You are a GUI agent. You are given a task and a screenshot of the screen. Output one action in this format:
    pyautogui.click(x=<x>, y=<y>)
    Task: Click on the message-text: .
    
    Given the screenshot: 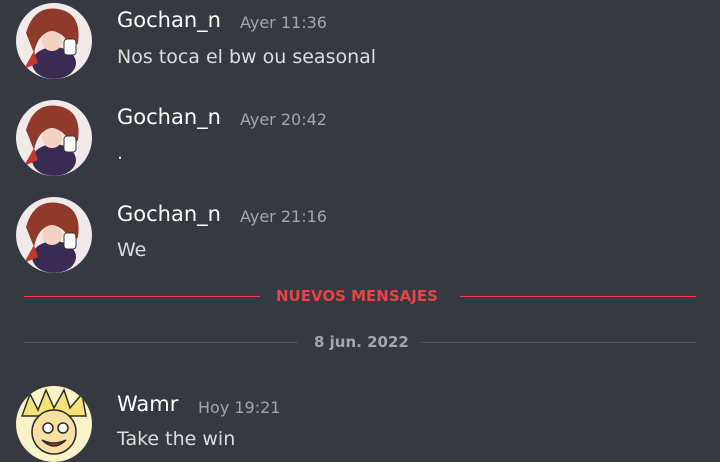 What is the action you would take?
    pyautogui.click(x=120, y=153)
    